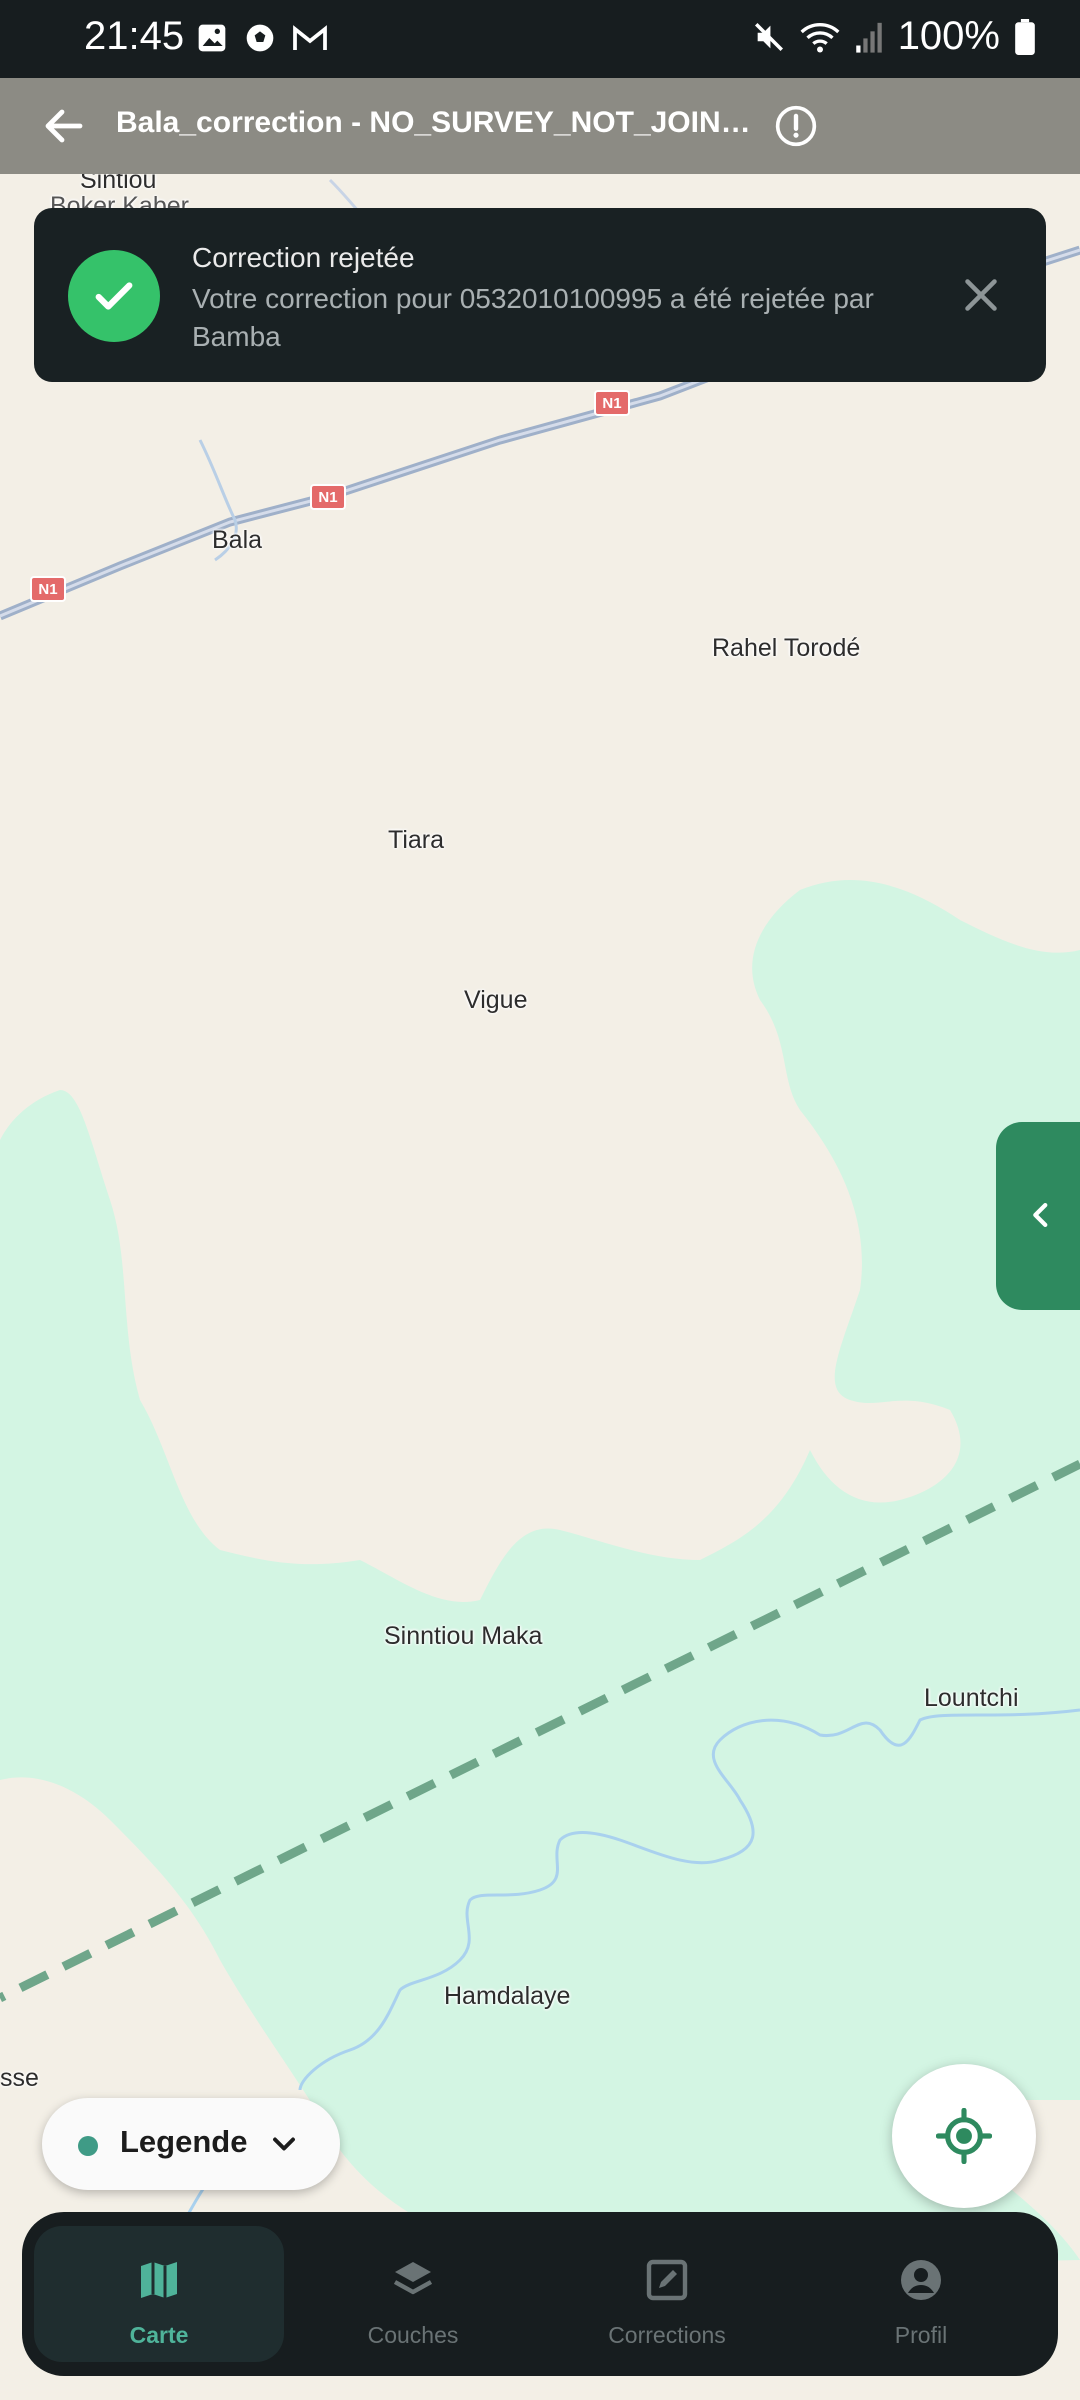  I want to click on mute-icon, so click(768, 36).